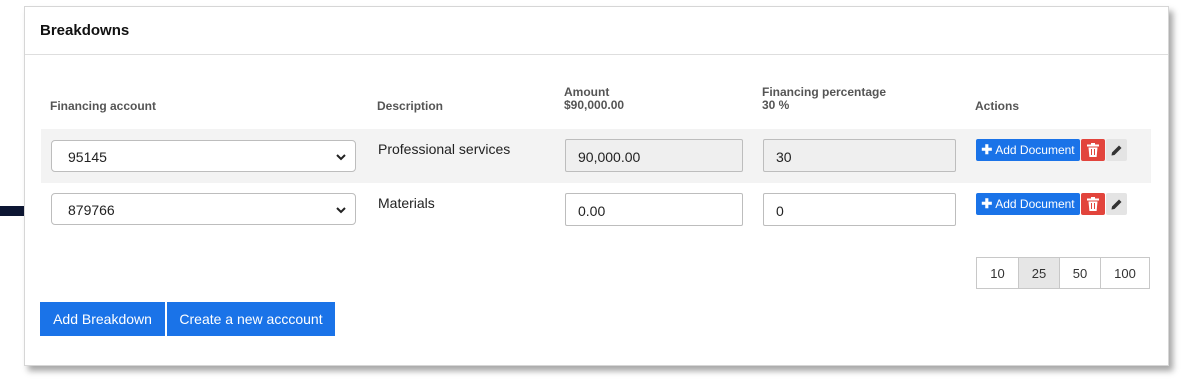  Describe the element at coordinates (776, 105) in the screenshot. I see `col-percentage-total: 30 %` at that location.